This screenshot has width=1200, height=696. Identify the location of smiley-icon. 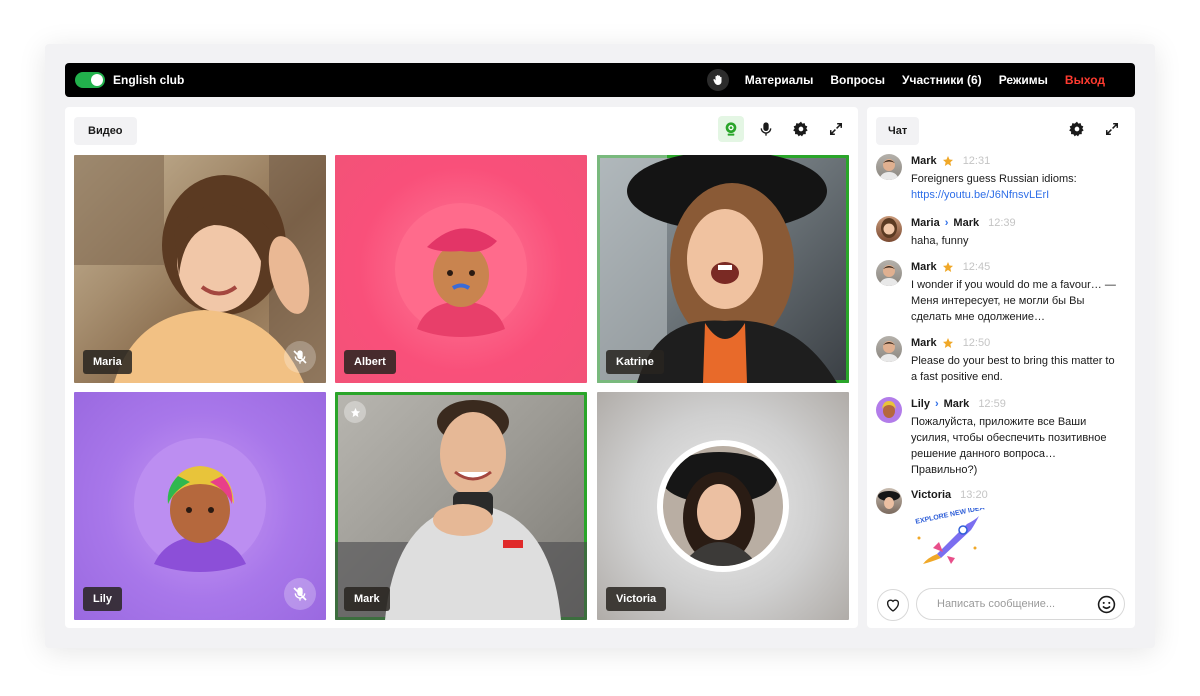
(1106, 604).